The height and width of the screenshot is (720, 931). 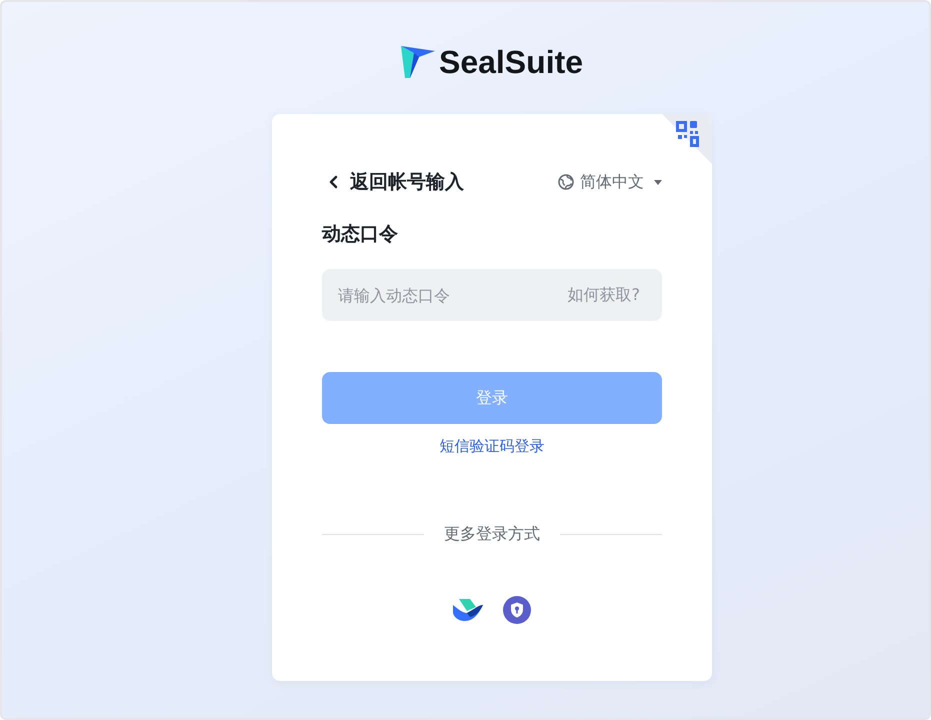 What do you see at coordinates (511, 62) in the screenshot?
I see `brand-name: SealSuite` at bounding box center [511, 62].